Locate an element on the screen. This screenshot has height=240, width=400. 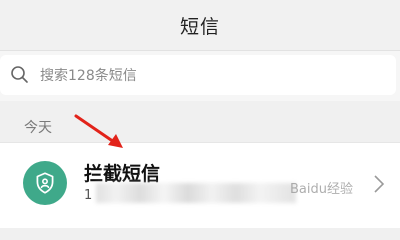
page-title: 短信 is located at coordinates (199, 26).